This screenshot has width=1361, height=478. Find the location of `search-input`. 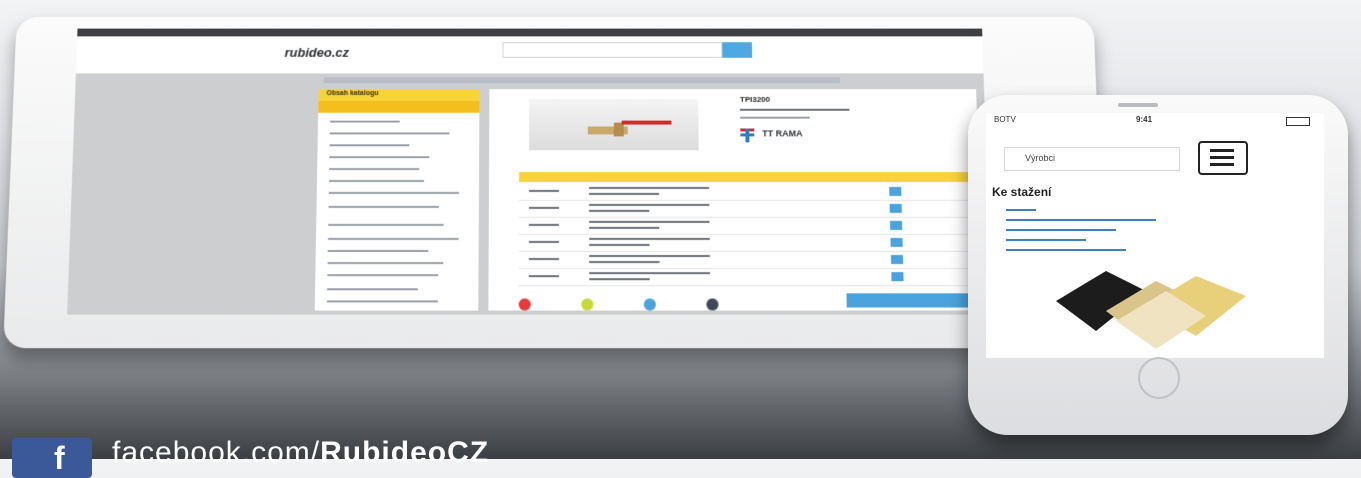

search-input is located at coordinates (612, 50).